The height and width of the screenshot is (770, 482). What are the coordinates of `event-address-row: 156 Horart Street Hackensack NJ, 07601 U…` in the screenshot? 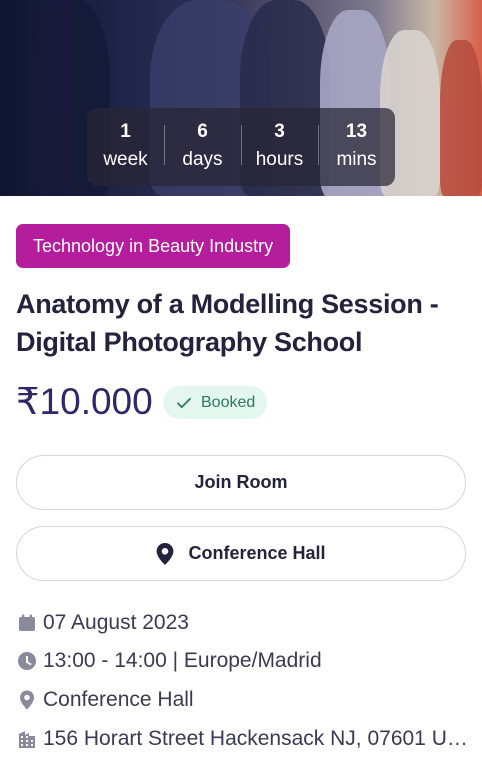 It's located at (246, 739).